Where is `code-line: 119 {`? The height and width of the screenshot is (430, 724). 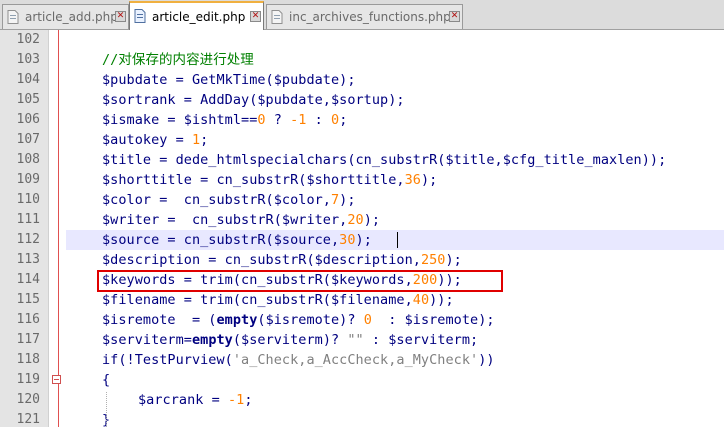 code-line: 119 { is located at coordinates (362, 380).